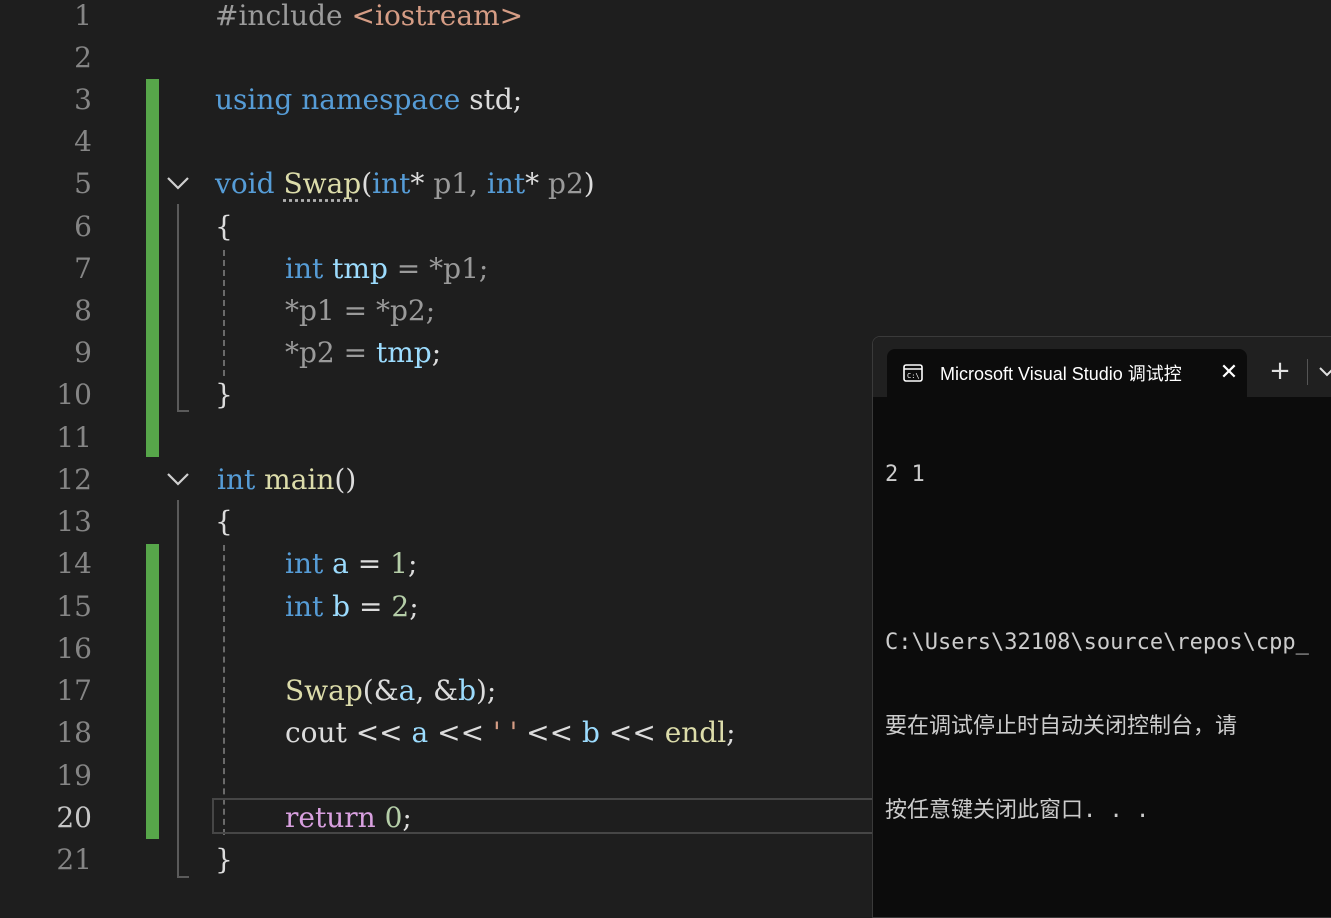 The height and width of the screenshot is (918, 1331). What do you see at coordinates (665, 18) in the screenshot?
I see `code-line: 1 #include <iostream>` at bounding box center [665, 18].